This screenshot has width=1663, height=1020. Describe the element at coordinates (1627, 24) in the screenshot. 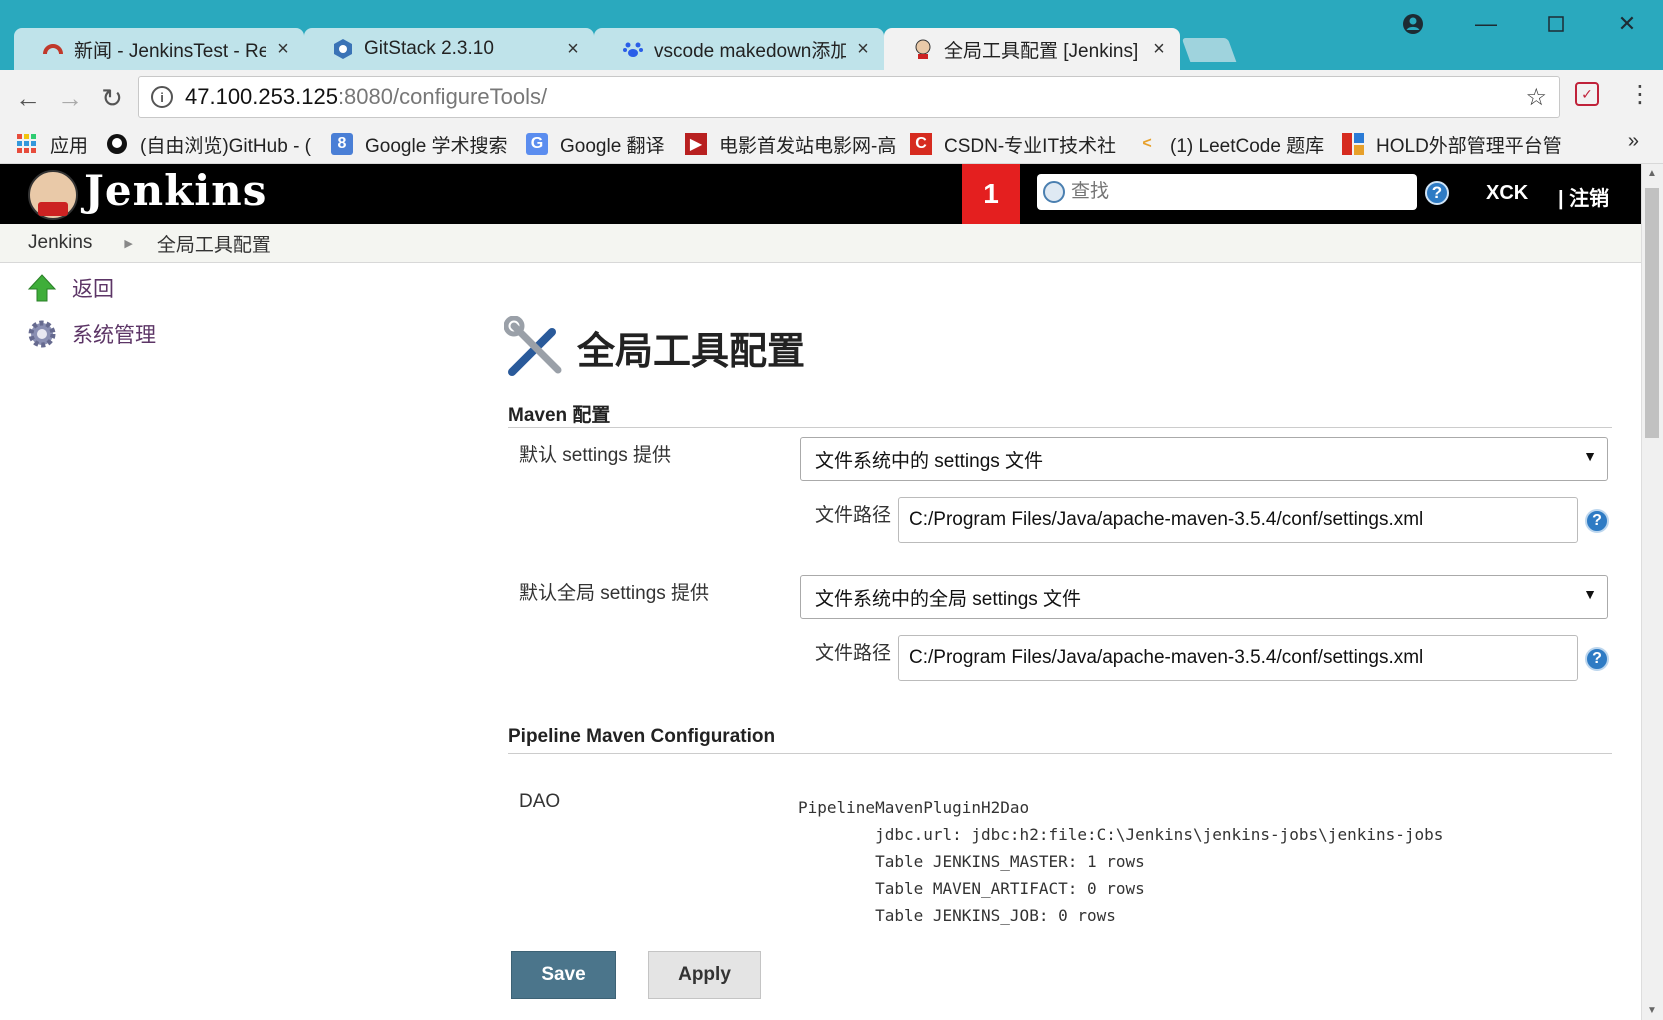

I see `close-window-icon: ✕` at that location.